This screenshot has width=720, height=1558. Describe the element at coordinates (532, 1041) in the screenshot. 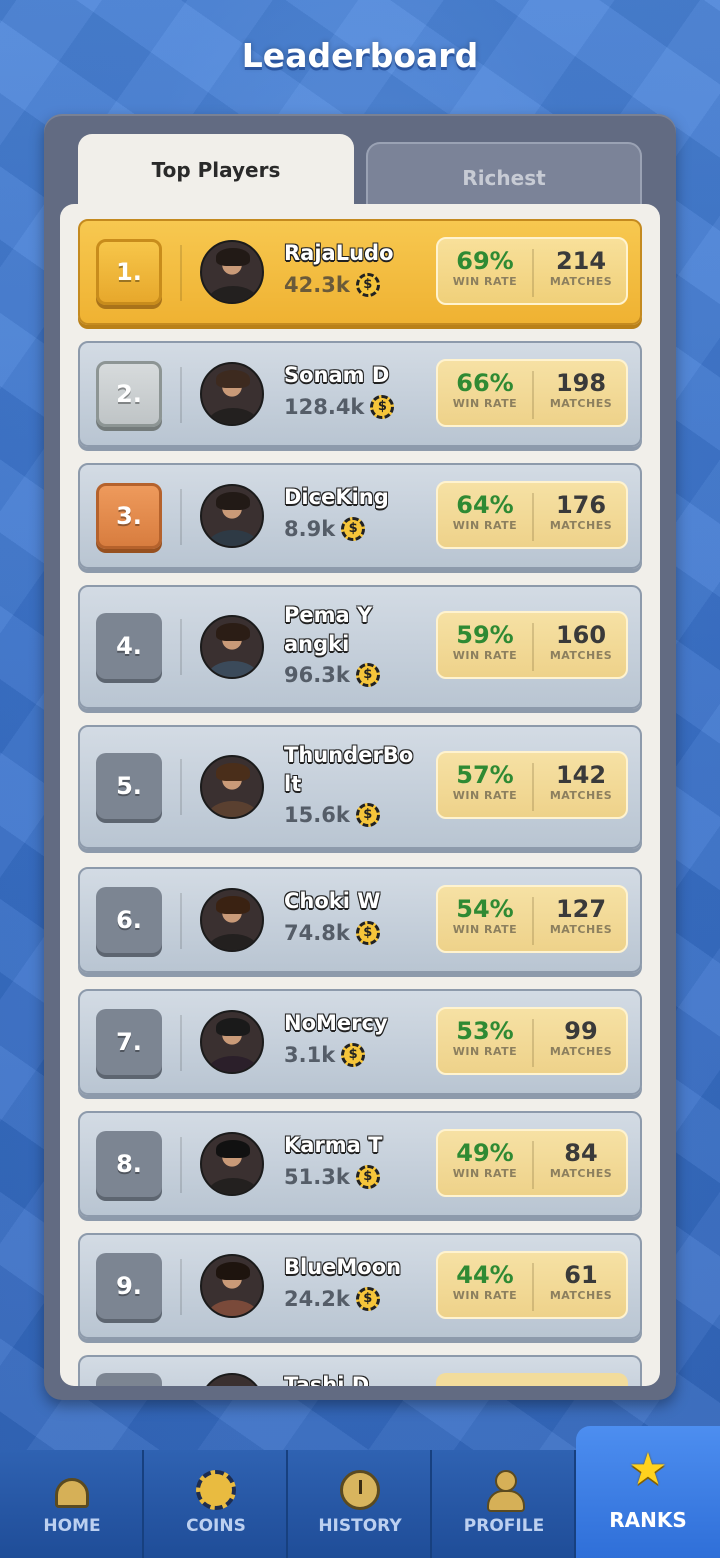

I see `stats-box: 53% WIN RATE 99 MATCHES` at that location.